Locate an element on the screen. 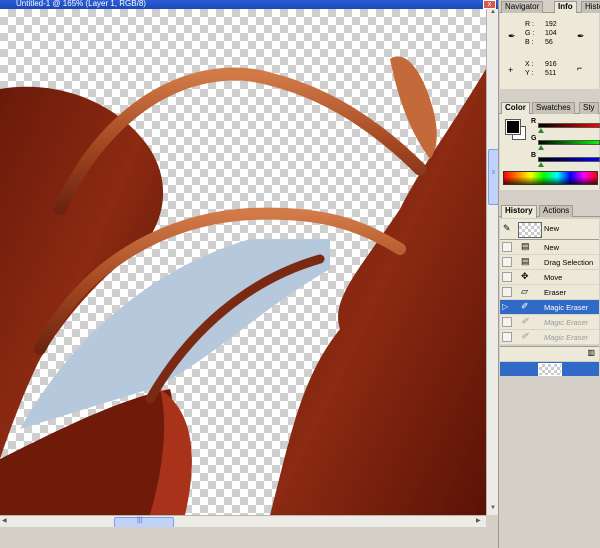 Image resolution: width=600 pixels, height=548 pixels. layers-panel-strip is located at coordinates (549, 369).